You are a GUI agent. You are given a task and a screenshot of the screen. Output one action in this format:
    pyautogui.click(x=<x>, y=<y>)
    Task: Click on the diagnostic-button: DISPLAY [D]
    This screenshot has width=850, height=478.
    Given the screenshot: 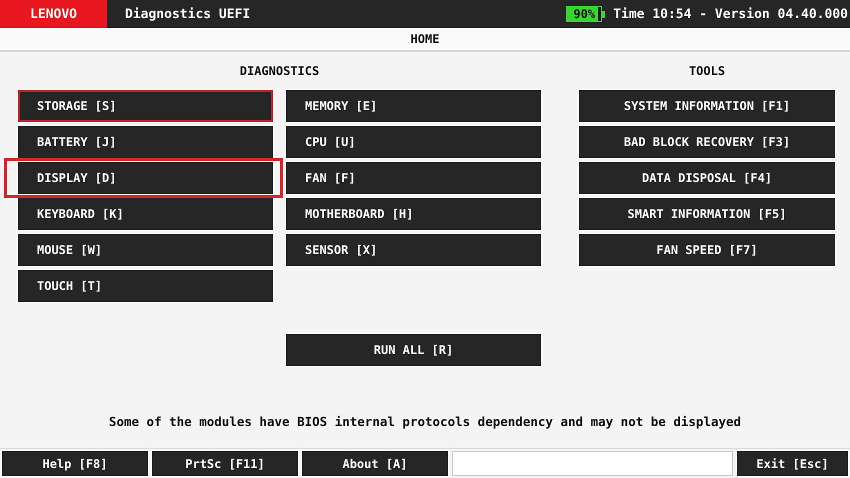 What is the action you would take?
    pyautogui.click(x=145, y=178)
    